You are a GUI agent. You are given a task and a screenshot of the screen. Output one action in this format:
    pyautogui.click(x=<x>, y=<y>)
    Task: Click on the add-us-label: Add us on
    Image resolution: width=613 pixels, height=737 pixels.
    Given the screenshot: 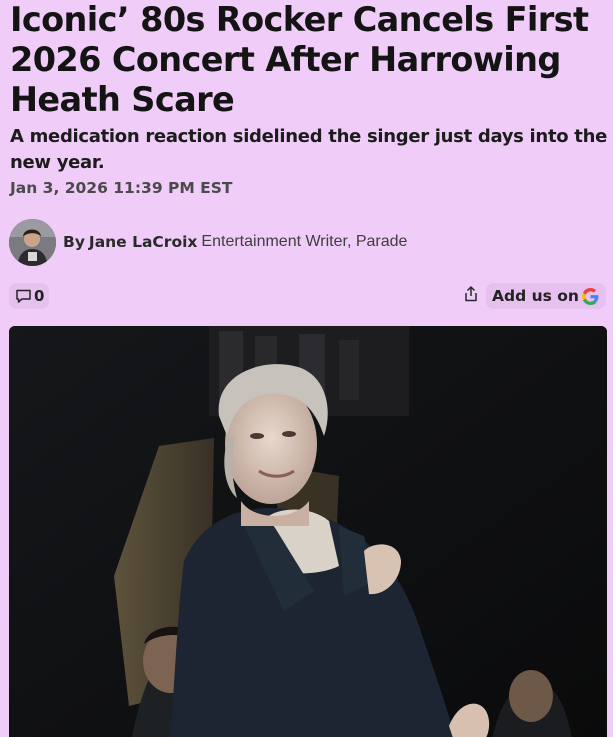 What is the action you would take?
    pyautogui.click(x=535, y=296)
    